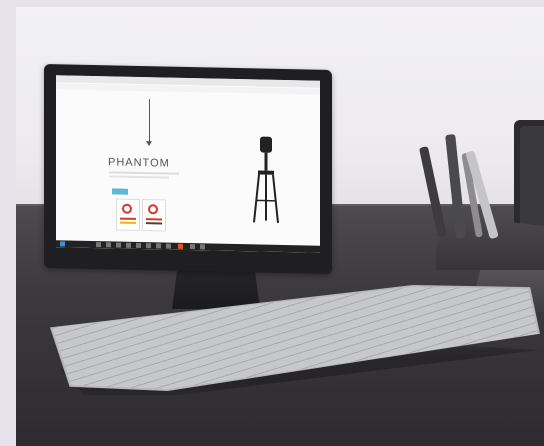 The image size is (544, 446). What do you see at coordinates (149, 144) in the screenshot?
I see `hanging-pendant` at bounding box center [149, 144].